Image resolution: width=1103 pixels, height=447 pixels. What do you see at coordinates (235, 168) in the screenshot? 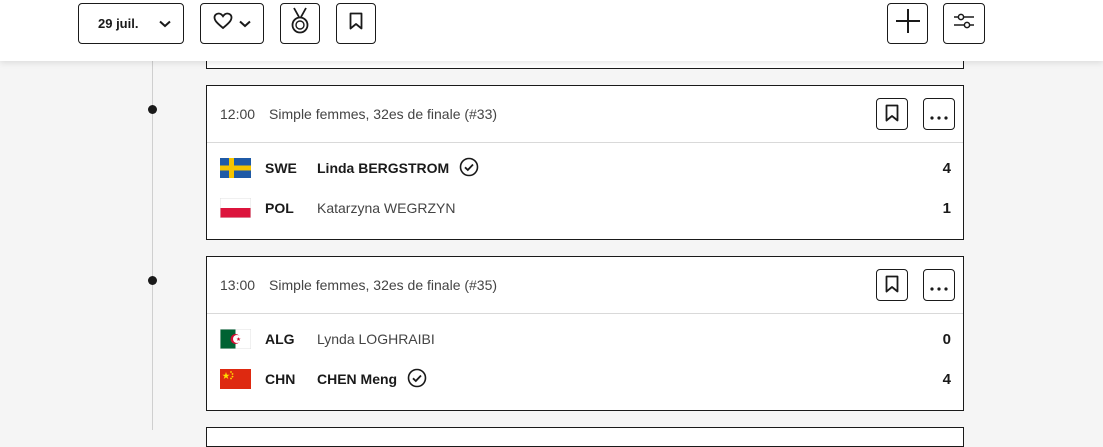
I see `flag-sweden-icon` at bounding box center [235, 168].